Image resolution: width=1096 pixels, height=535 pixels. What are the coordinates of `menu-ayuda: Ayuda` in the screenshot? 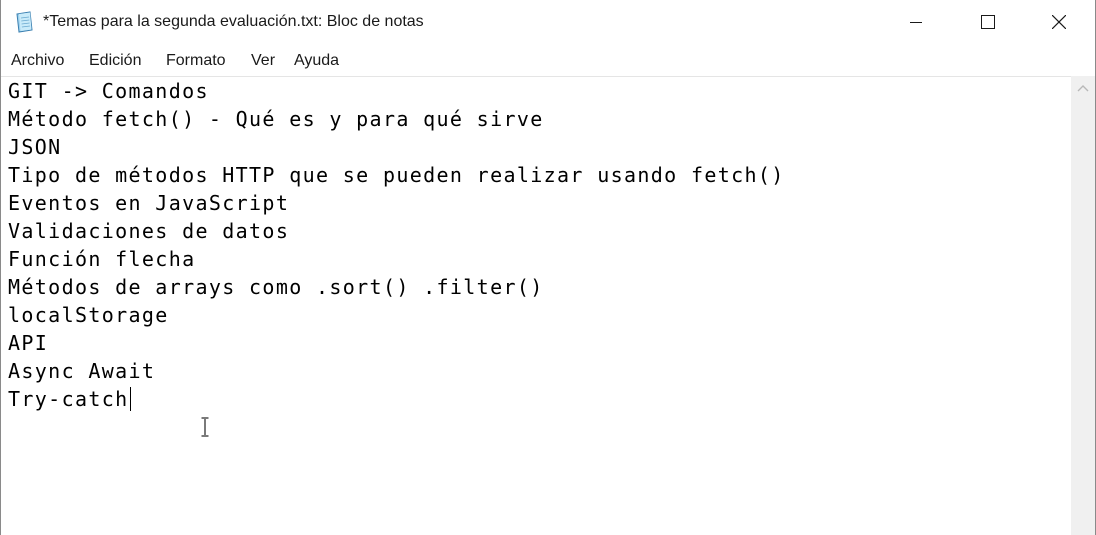 It's located at (316, 61).